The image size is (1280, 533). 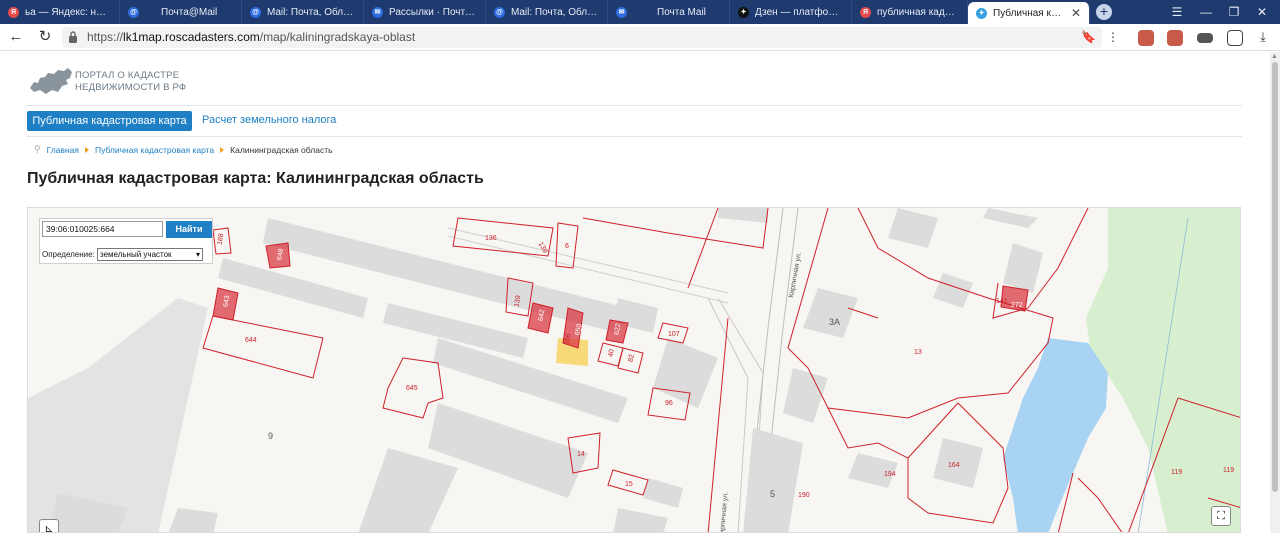 What do you see at coordinates (491, 238) in the screenshot?
I see `parcel-label: 136` at bounding box center [491, 238].